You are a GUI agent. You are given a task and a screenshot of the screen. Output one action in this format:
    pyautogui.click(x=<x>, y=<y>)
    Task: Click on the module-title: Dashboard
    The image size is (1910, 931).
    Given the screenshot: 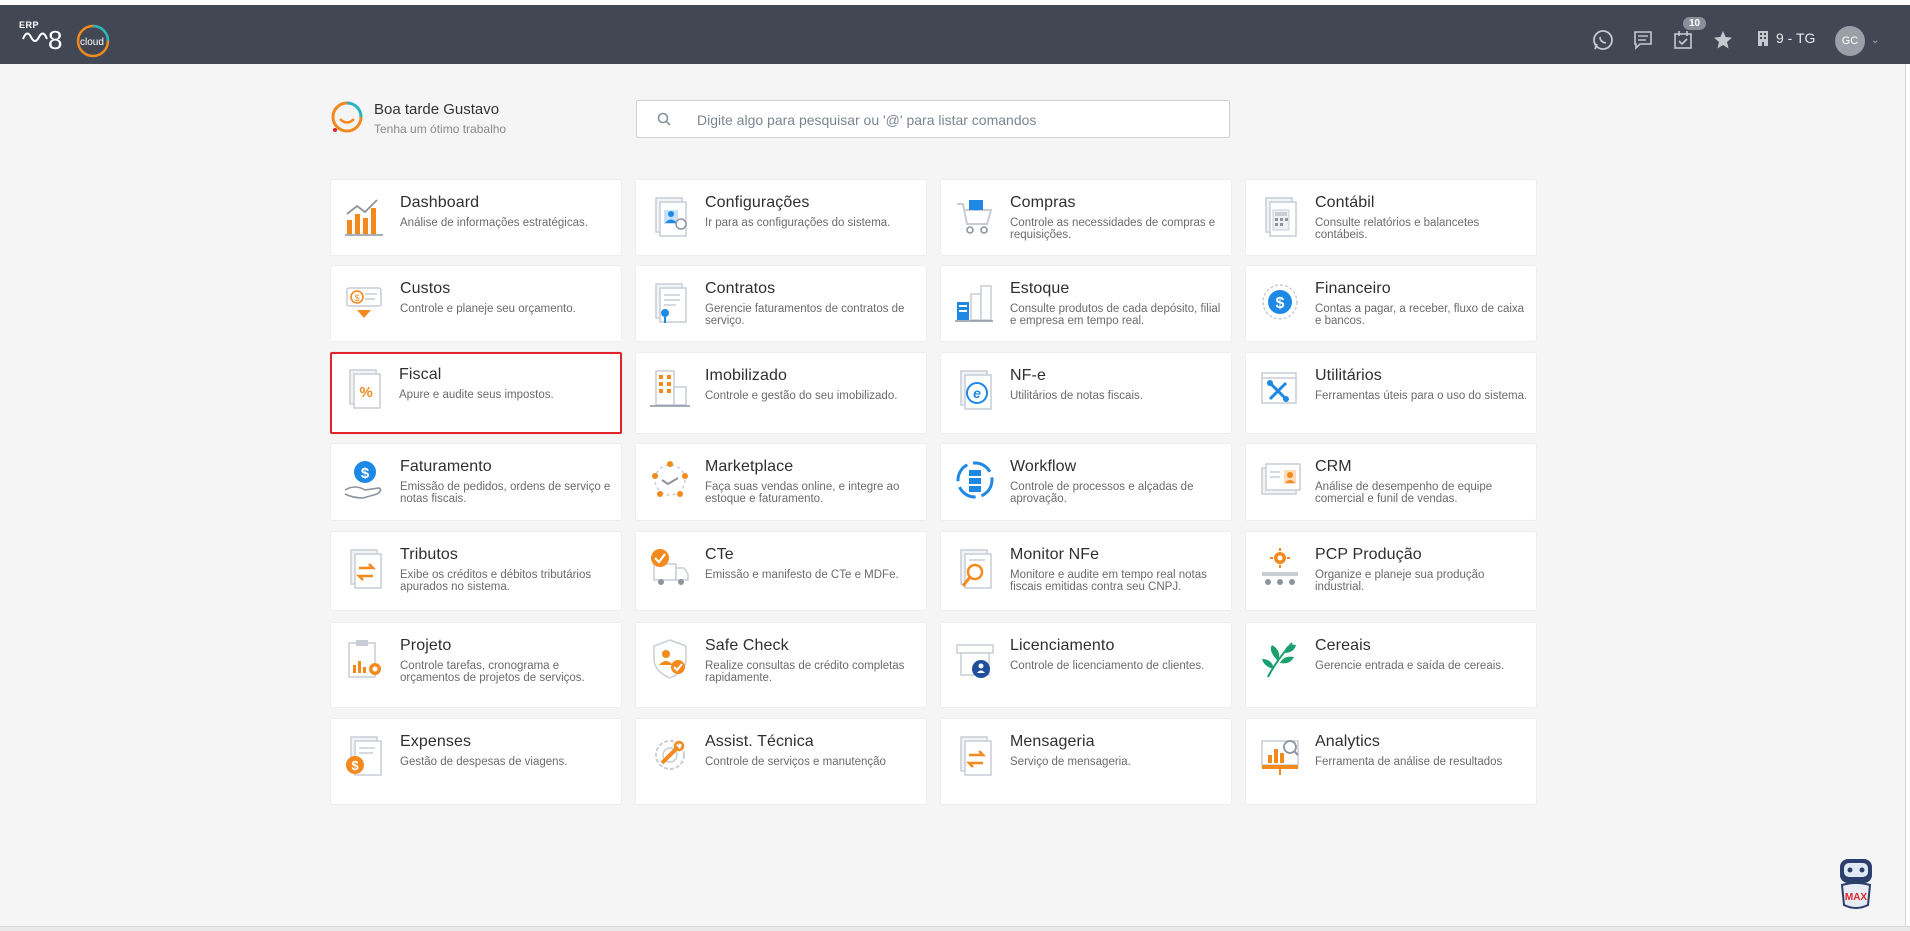 What is the action you would take?
    pyautogui.click(x=440, y=202)
    